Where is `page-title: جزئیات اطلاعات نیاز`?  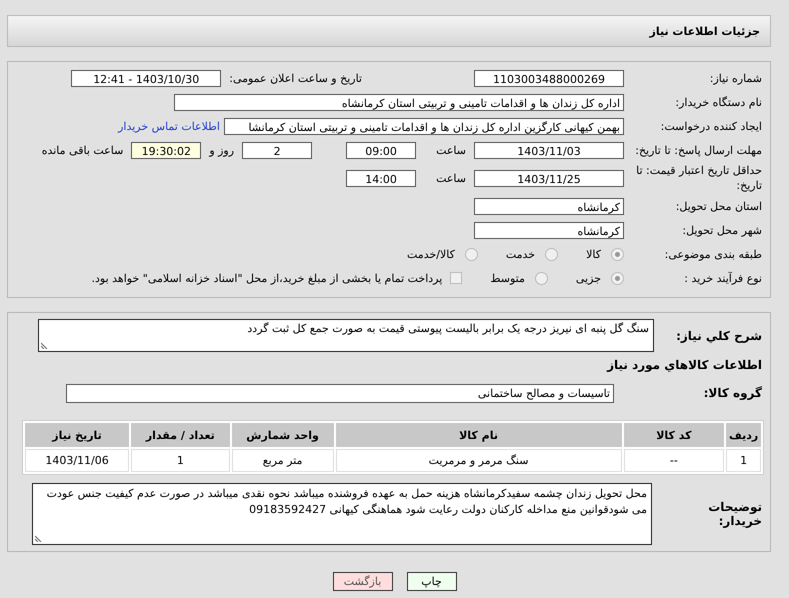 page-title: جزئیات اطلاعات نیاز is located at coordinates (705, 31).